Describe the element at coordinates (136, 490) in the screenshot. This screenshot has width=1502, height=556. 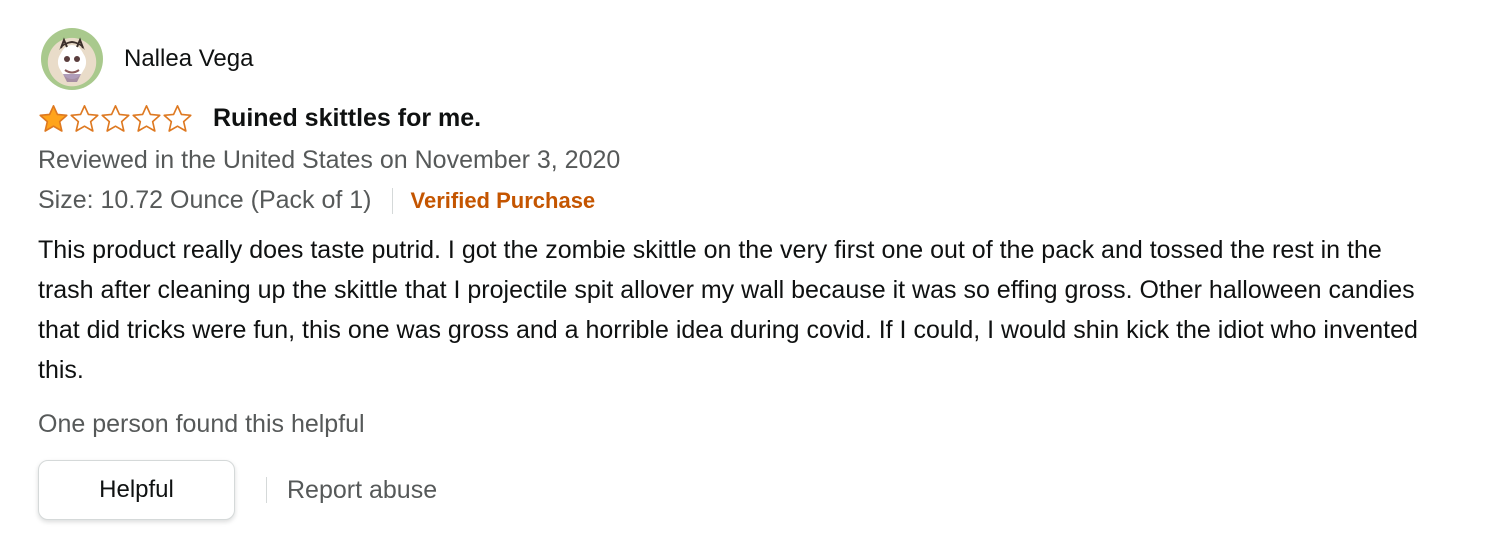
I see `helpful-button: Helpful` at that location.